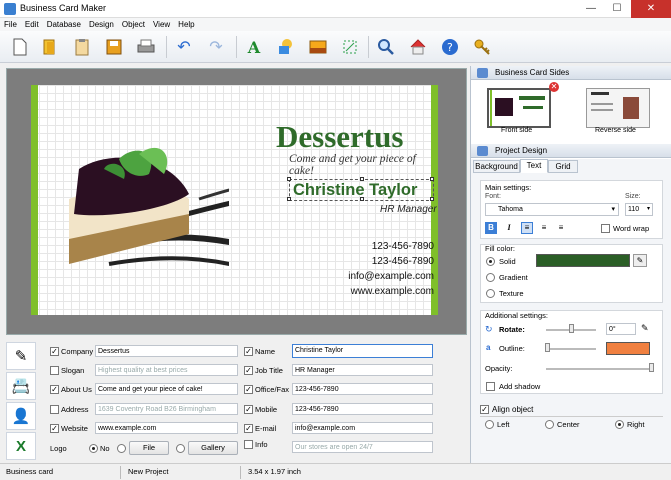  I want to click on tab-text: Text, so click(534, 166).